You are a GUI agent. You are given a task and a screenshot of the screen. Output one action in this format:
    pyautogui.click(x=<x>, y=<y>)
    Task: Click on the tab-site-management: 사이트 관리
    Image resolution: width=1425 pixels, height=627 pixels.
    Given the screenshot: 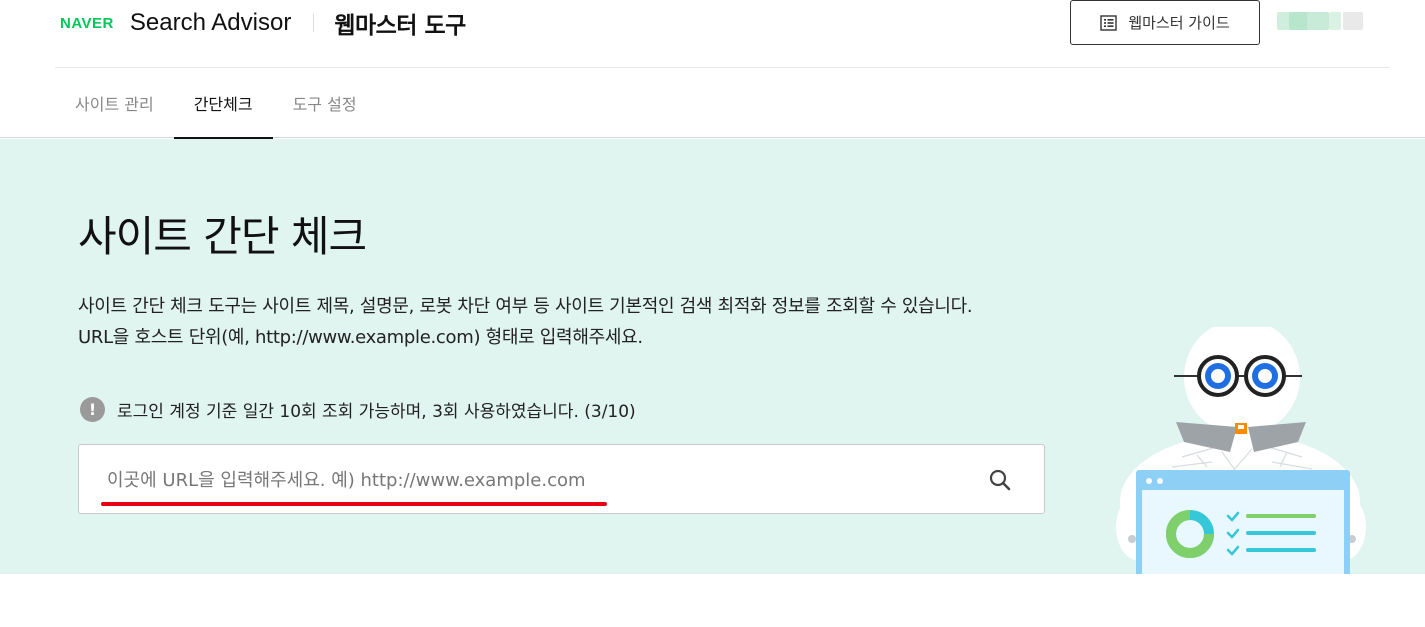 What is the action you would take?
    pyautogui.click(x=114, y=103)
    